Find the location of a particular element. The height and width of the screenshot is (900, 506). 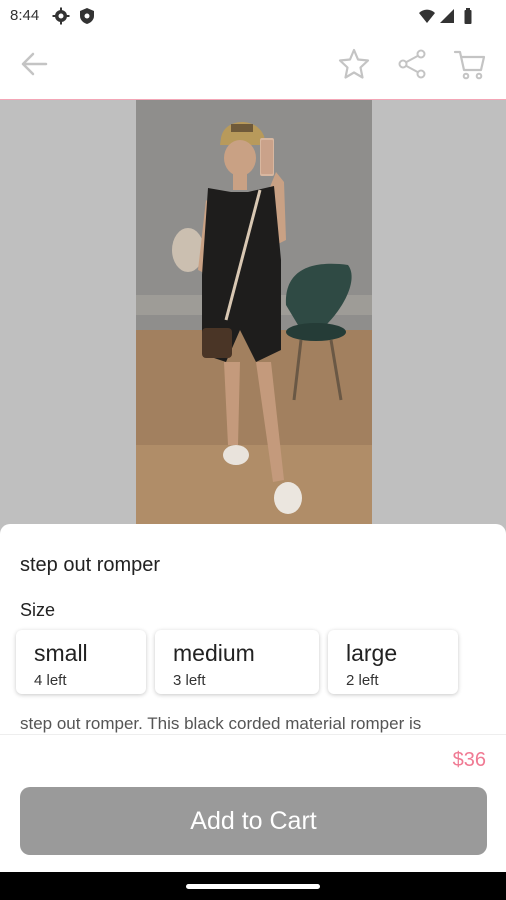

size-option-name: small is located at coordinates (61, 653).